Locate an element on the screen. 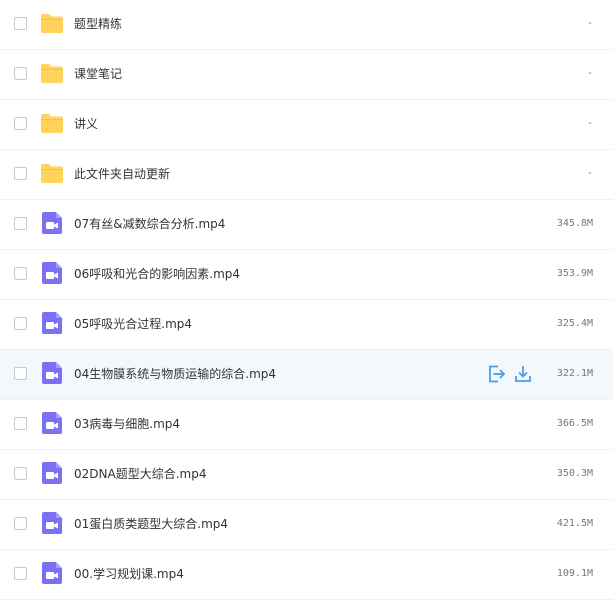 This screenshot has width=613, height=600. file-name: 04生物膜系统与物质运输的综合.mp4 is located at coordinates (175, 374).